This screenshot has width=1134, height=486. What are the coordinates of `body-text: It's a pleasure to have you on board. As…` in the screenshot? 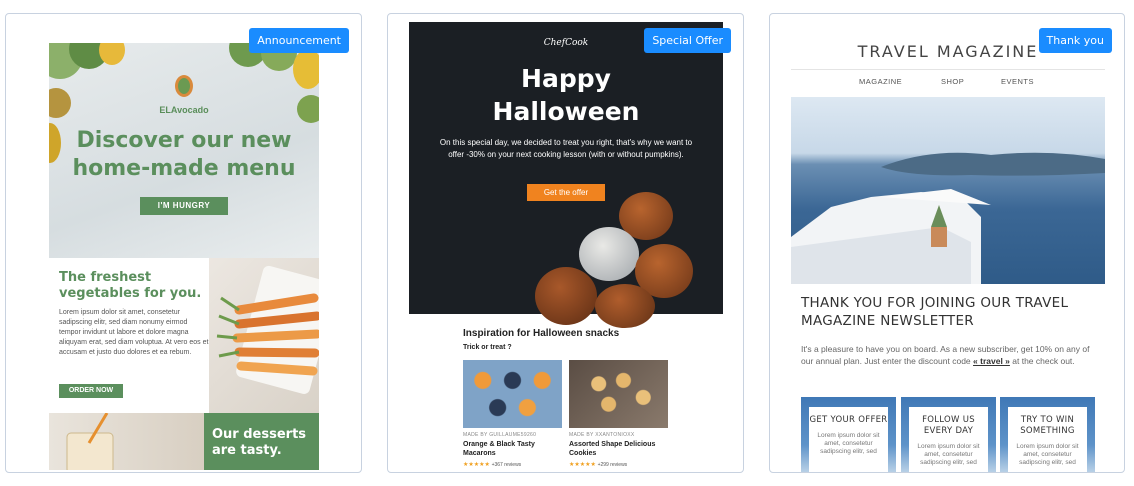 It's located at (951, 355).